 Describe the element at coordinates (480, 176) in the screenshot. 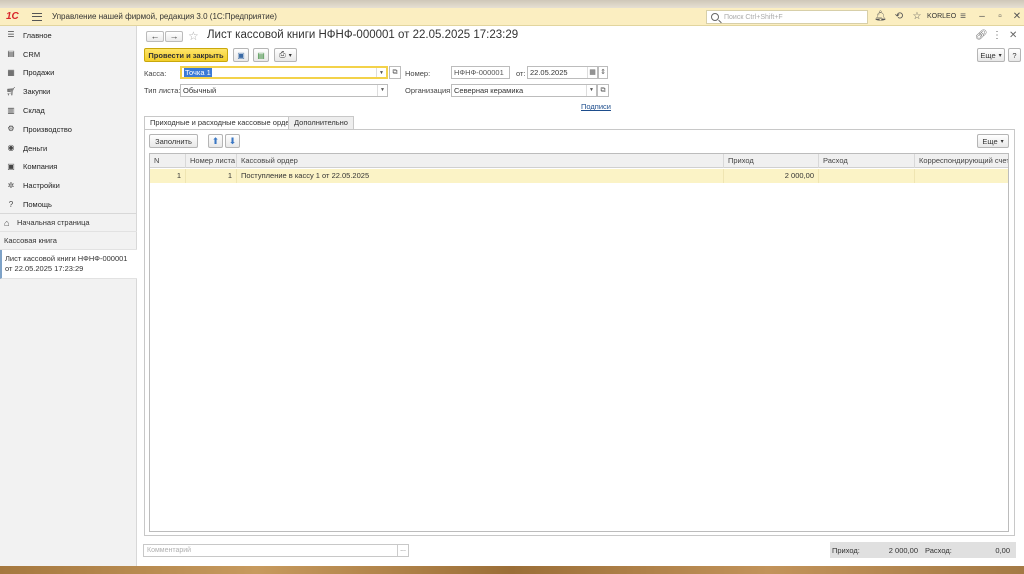

I see `cell-cash-order: Поступление в кассу 1 от 22.05.2025` at that location.